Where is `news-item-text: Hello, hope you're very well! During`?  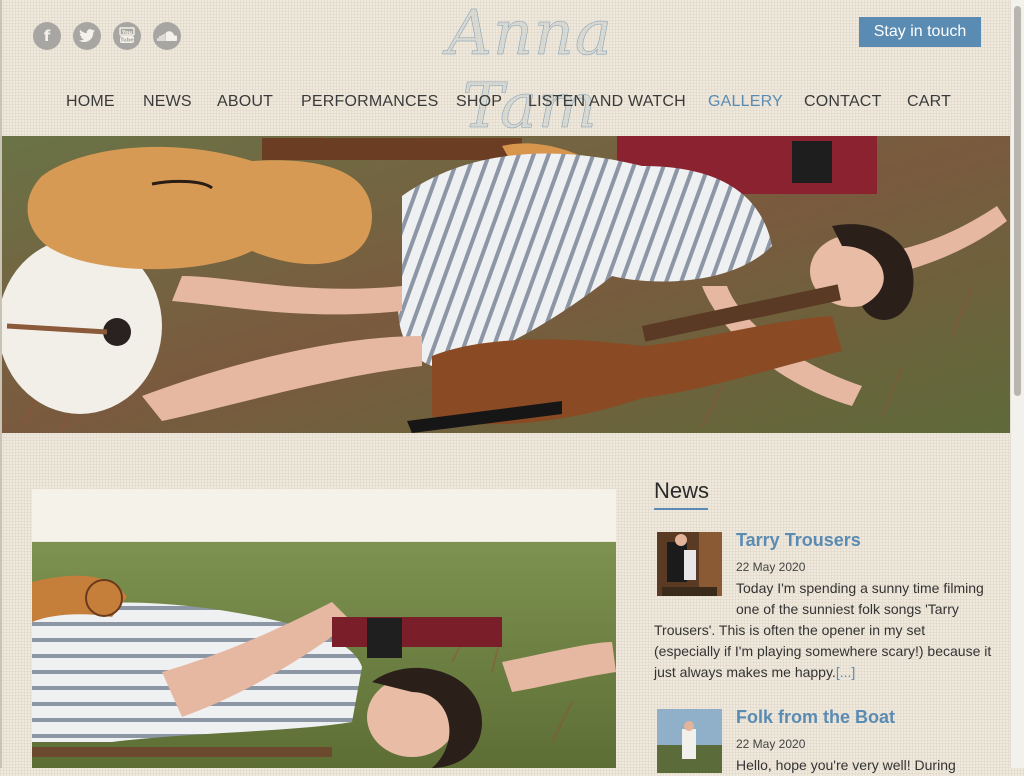 news-item-text: Hello, hope you're very well! During is located at coordinates (846, 765).